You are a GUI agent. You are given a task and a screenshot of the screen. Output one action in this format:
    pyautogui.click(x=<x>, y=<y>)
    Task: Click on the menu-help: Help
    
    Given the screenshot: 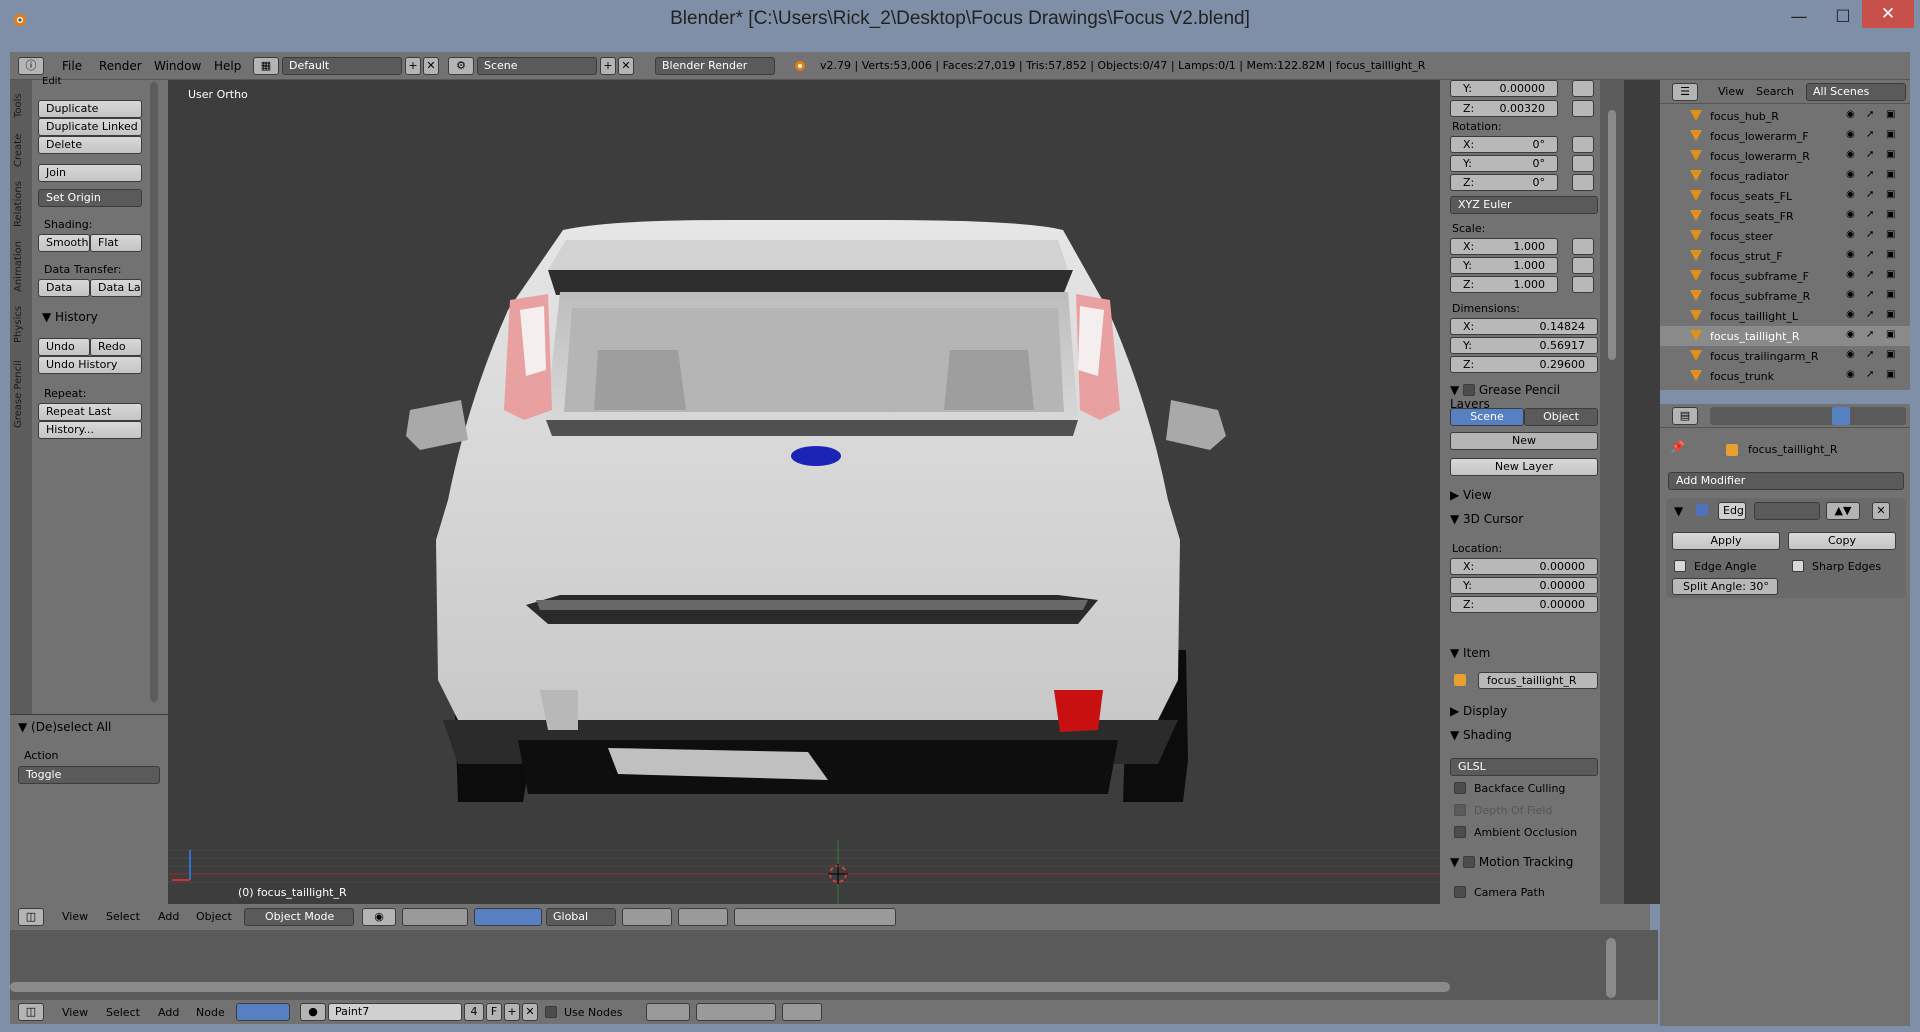 What is the action you would take?
    pyautogui.click(x=227, y=66)
    